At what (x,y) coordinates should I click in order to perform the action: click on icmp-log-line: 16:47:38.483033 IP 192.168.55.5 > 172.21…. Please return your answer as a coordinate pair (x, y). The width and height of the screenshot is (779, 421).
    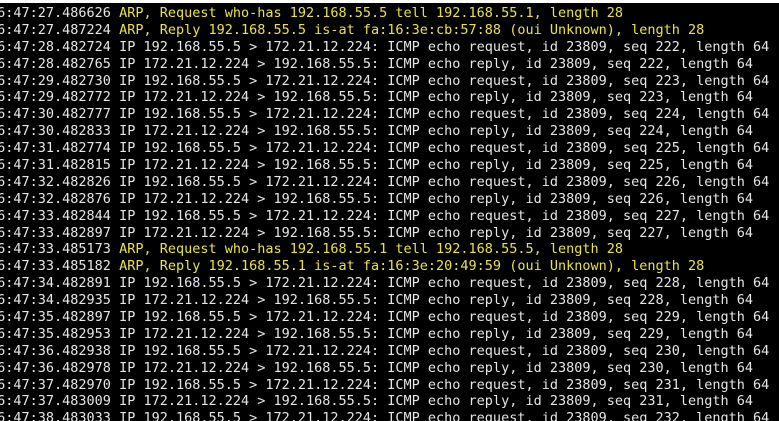
    Looking at the image, I should click on (384, 415).